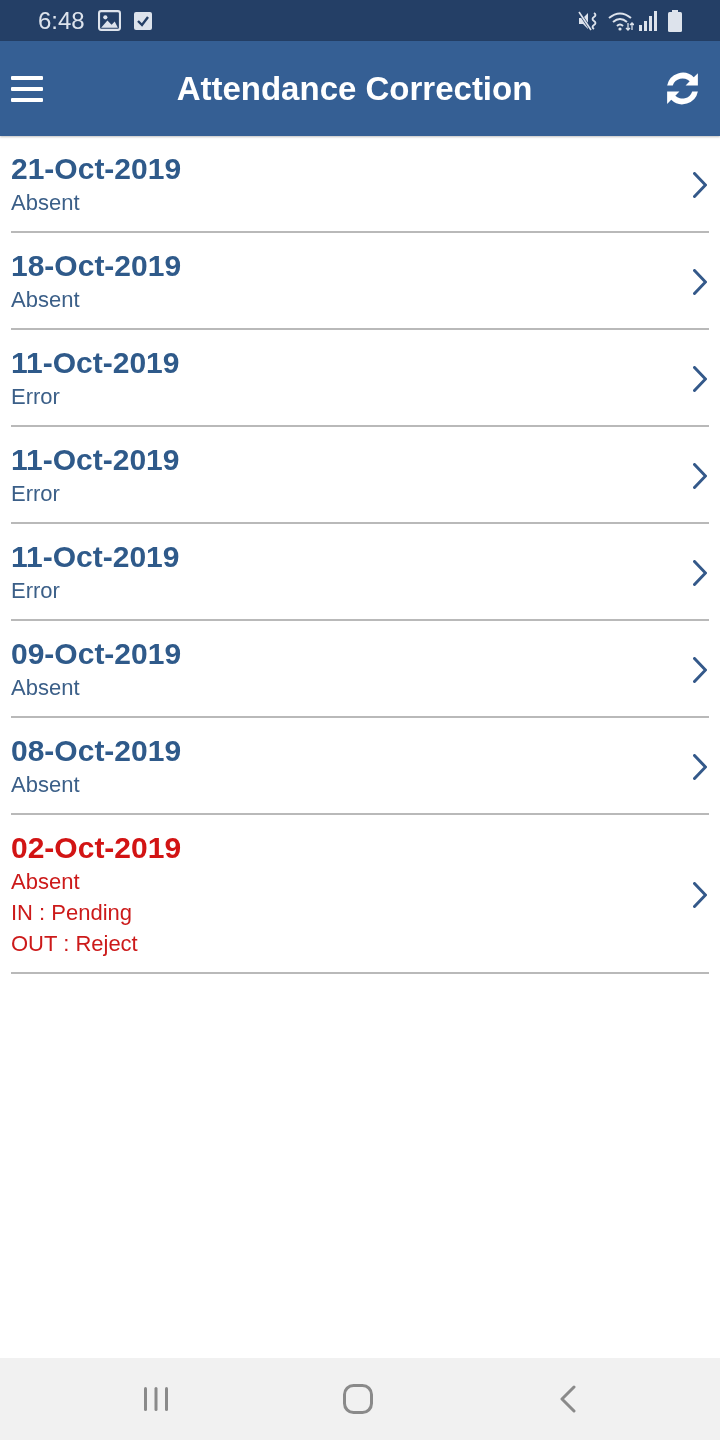 This screenshot has height=1440, width=720. I want to click on record-date: 09-Oct-2019, so click(96, 654).